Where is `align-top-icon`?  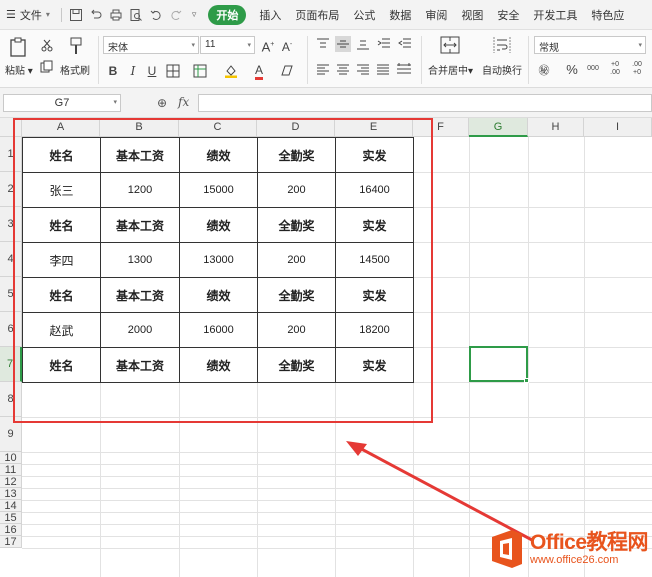
align-top-icon is located at coordinates (323, 44).